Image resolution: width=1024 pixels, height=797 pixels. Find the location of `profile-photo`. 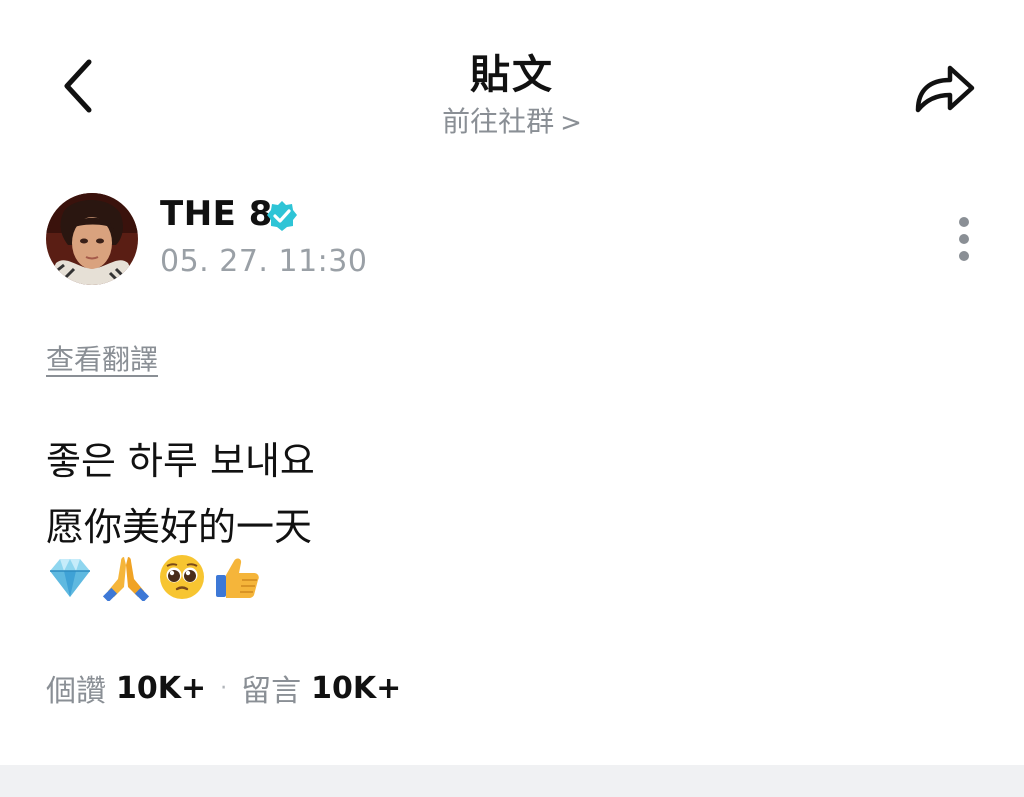

profile-photo is located at coordinates (92, 239).